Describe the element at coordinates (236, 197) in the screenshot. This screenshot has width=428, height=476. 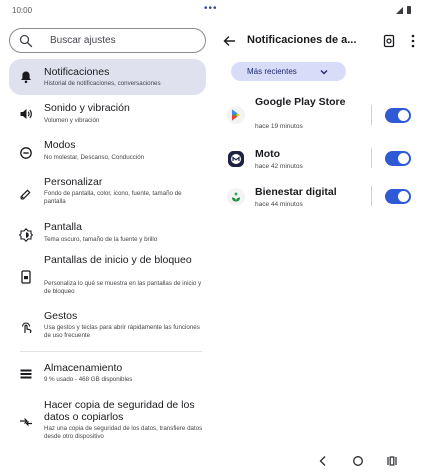
I see `digital-wellbeing-icon` at that location.